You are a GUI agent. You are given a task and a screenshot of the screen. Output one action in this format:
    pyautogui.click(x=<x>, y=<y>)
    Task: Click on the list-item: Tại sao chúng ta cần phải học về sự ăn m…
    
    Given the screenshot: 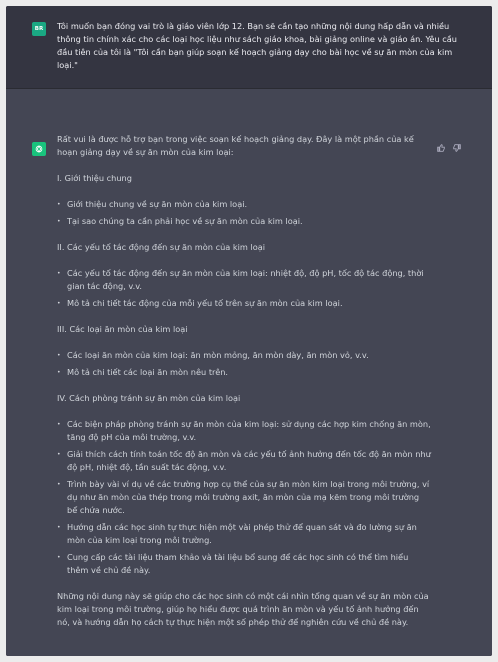 What is the action you would take?
    pyautogui.click(x=244, y=221)
    